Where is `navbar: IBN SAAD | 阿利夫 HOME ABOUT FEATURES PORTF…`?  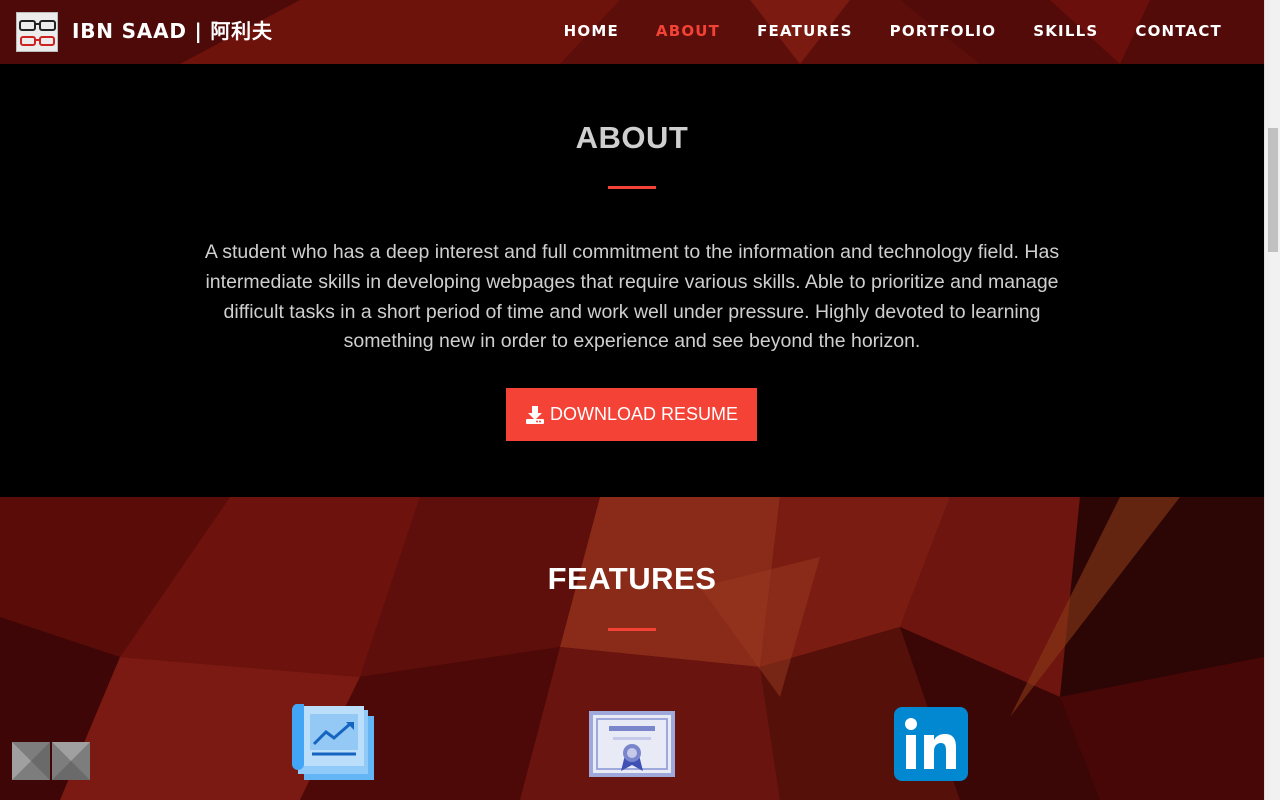 navbar: IBN SAAD | 阿利夫 HOME ABOUT FEATURES PORTF… is located at coordinates (632, 32).